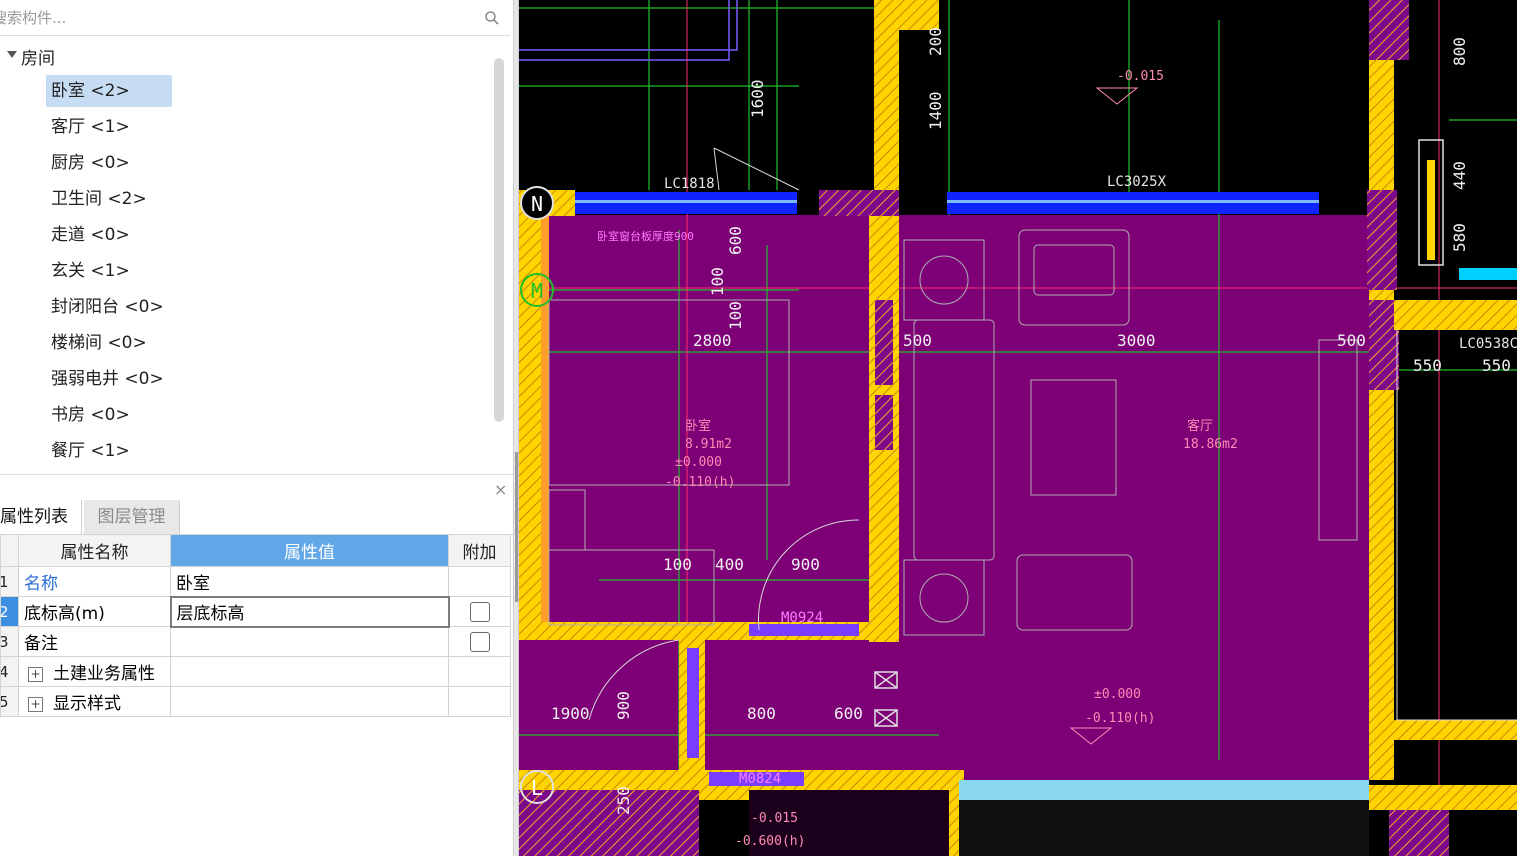  I want to click on table-row: 1 名称 卧室, so click(255, 581).